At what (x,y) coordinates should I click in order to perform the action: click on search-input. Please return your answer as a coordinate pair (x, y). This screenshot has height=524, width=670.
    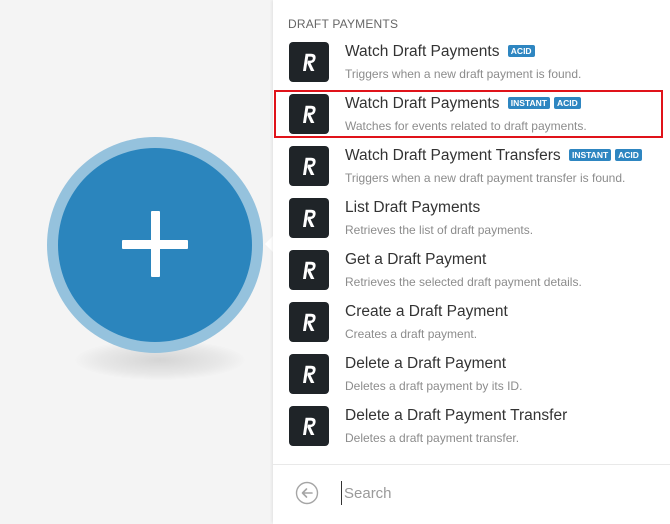
    Looking at the image, I should click on (492, 493).